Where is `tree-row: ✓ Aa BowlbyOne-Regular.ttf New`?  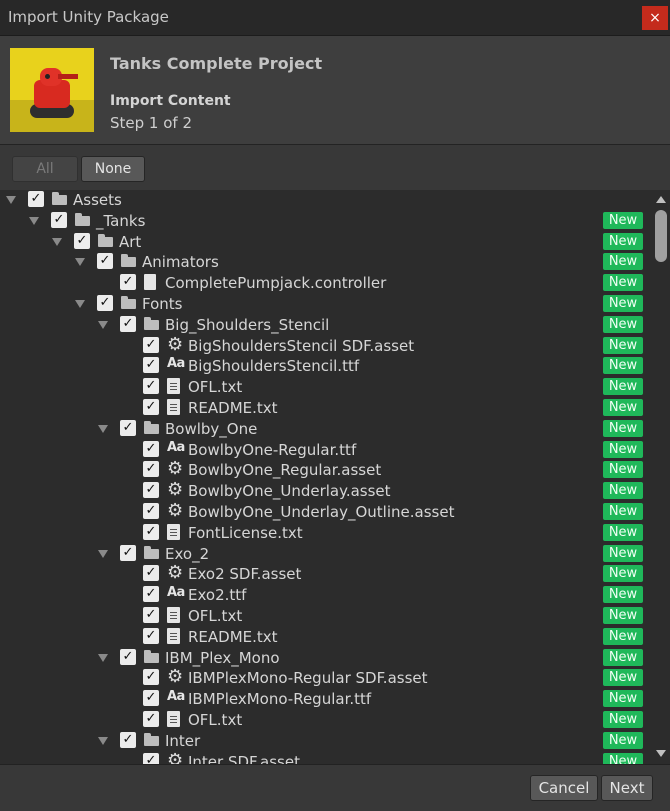
tree-row: ✓ Aa BowlbyOne-Regular.ttf New is located at coordinates (326, 450).